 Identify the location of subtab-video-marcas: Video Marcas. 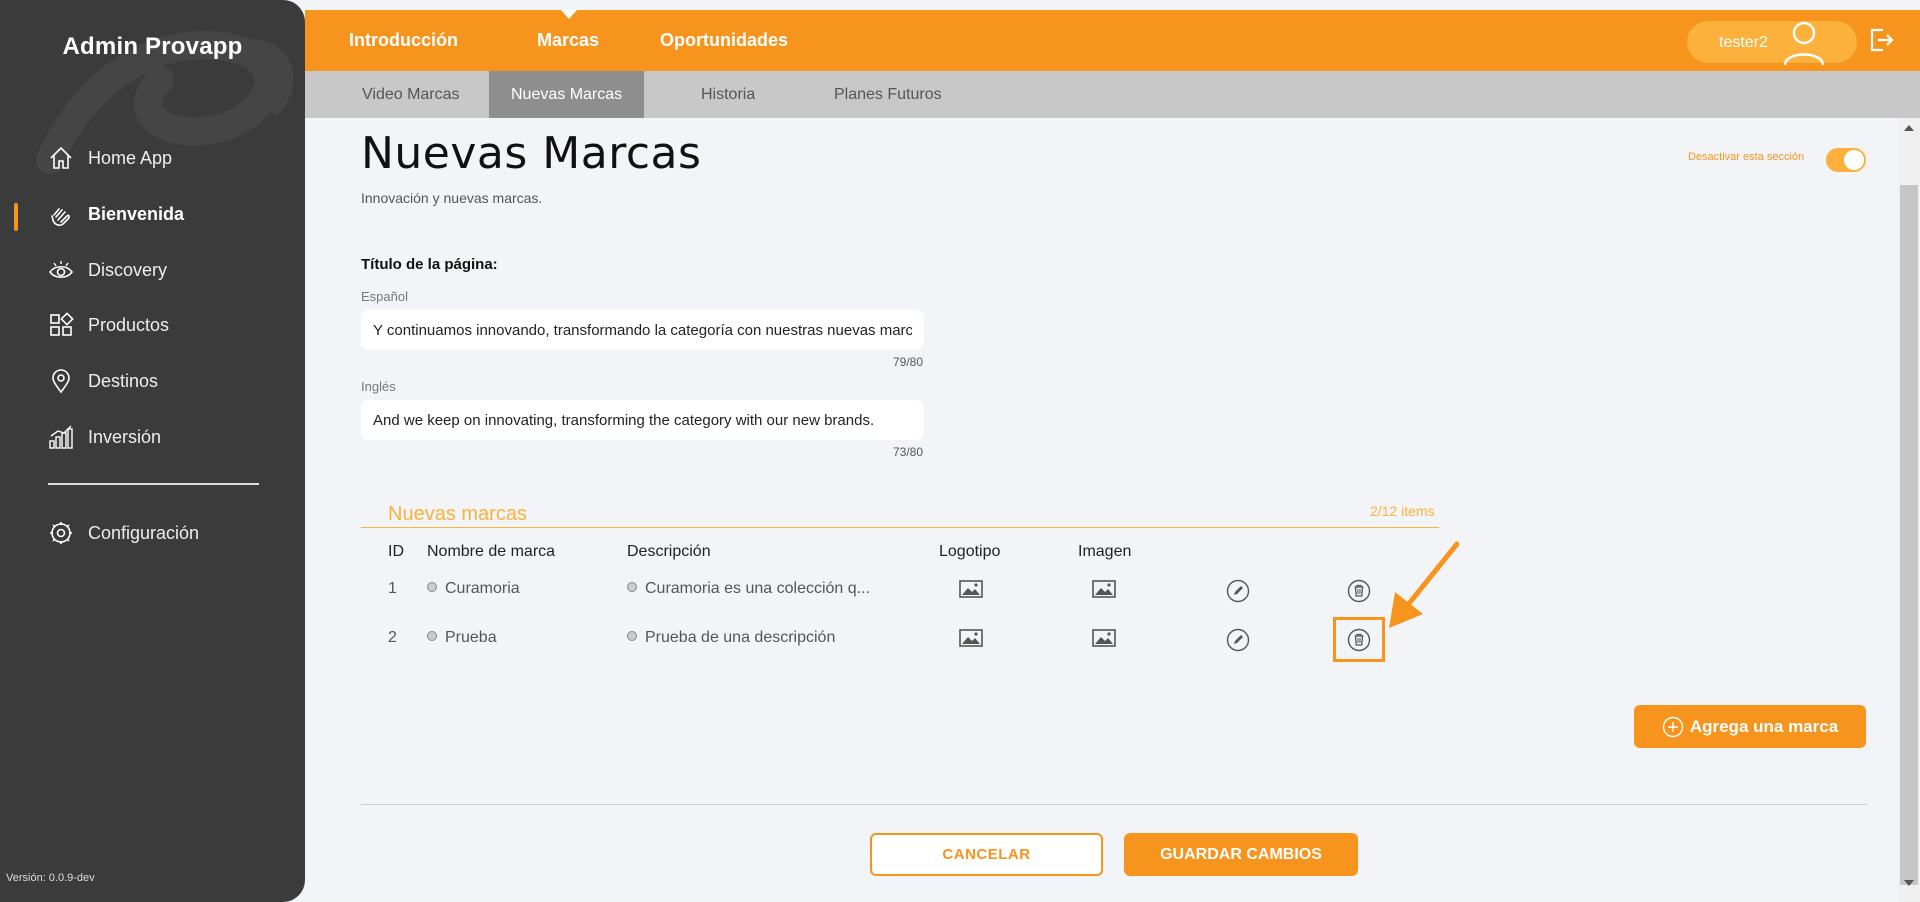
(411, 94).